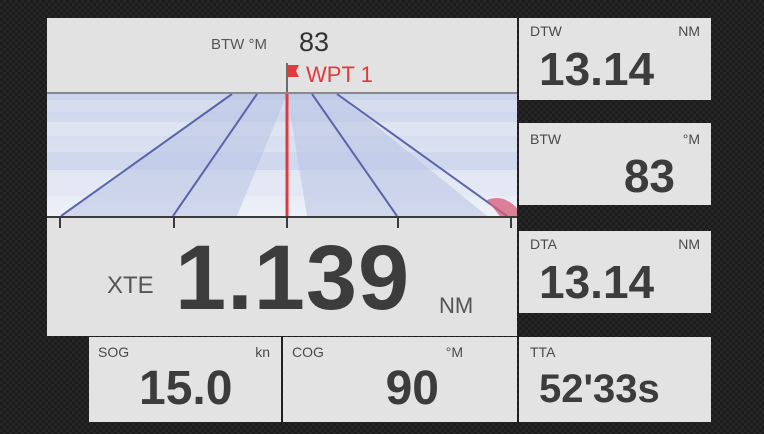 This screenshot has height=434, width=764. I want to click on tta-panel: TTA 52'33s, so click(615, 379).